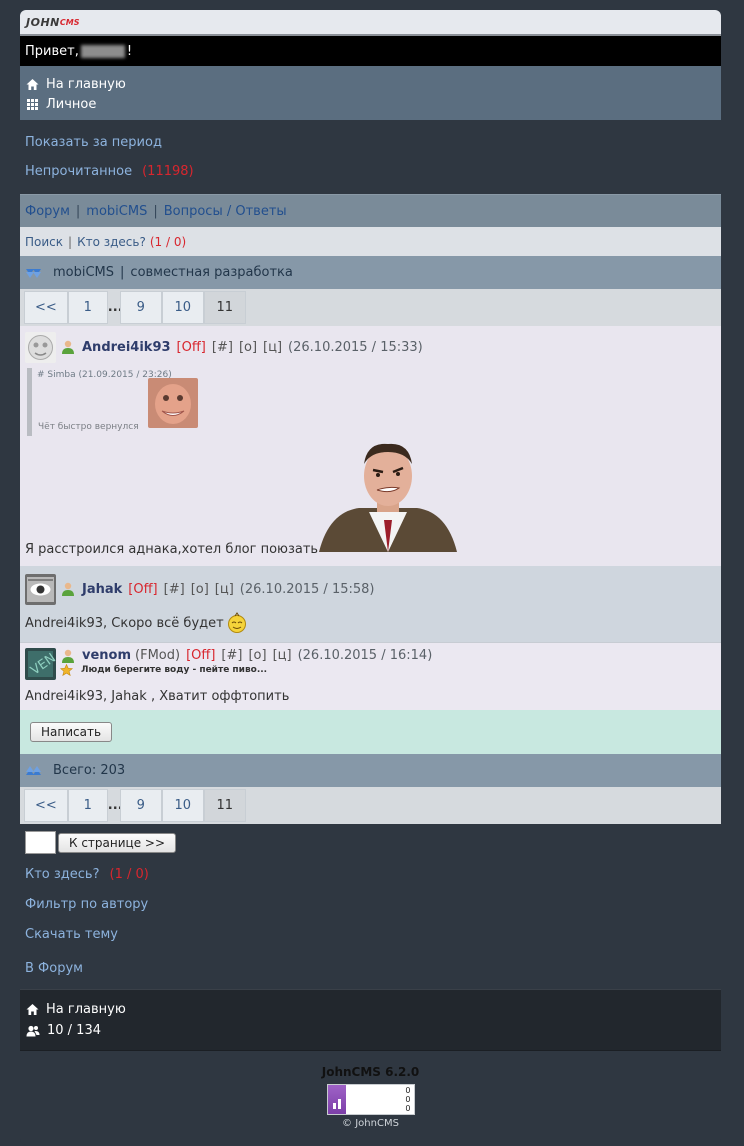 The height and width of the screenshot is (1146, 744). I want to click on bottom-home: На главную, so click(370, 1009).